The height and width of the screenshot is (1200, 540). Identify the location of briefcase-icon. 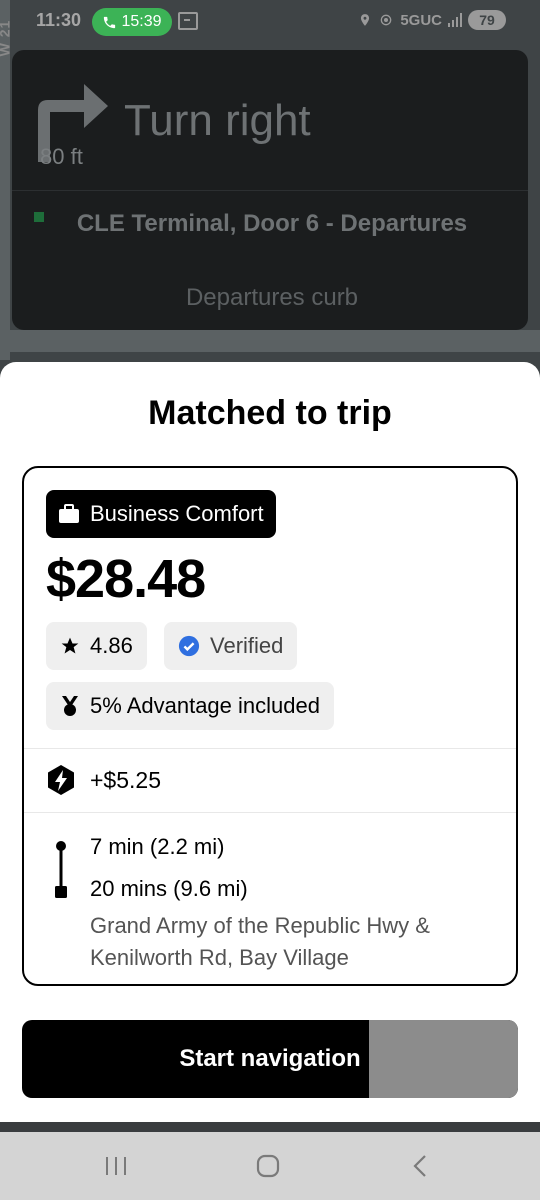
(69, 513).